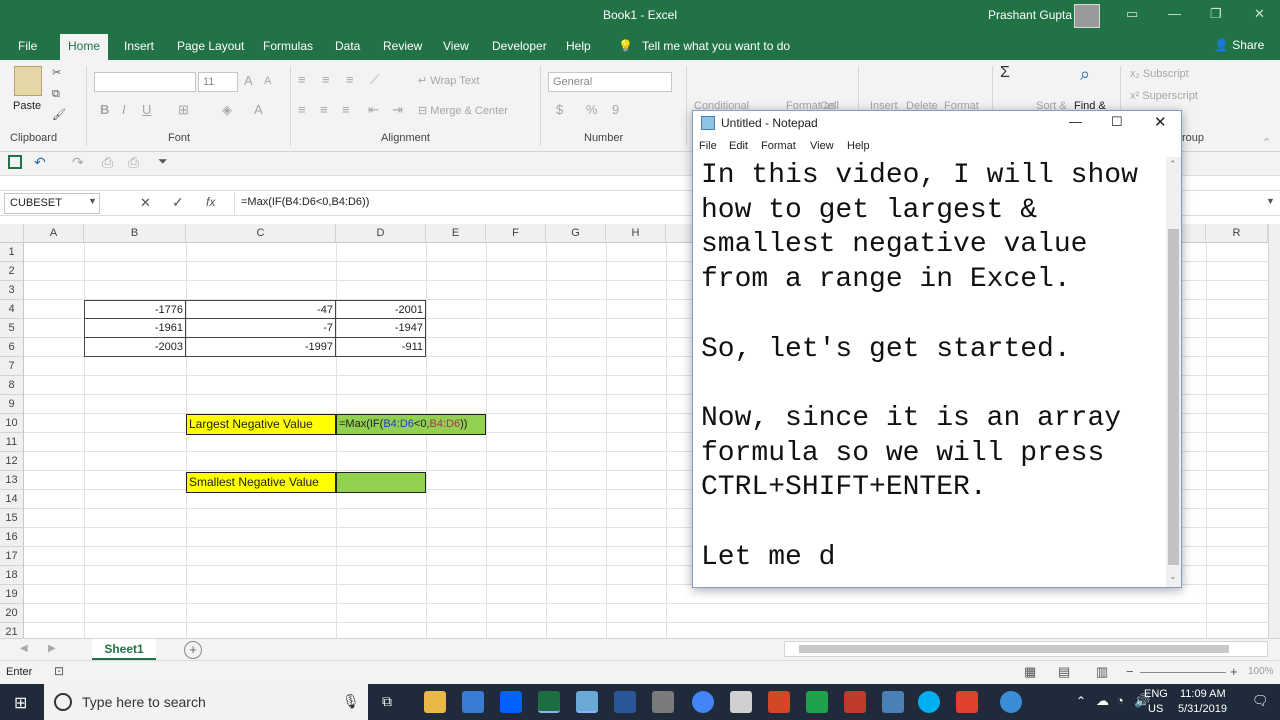  Describe the element at coordinates (52, 648) in the screenshot. I see `next-sheet-icon: ▶` at that location.